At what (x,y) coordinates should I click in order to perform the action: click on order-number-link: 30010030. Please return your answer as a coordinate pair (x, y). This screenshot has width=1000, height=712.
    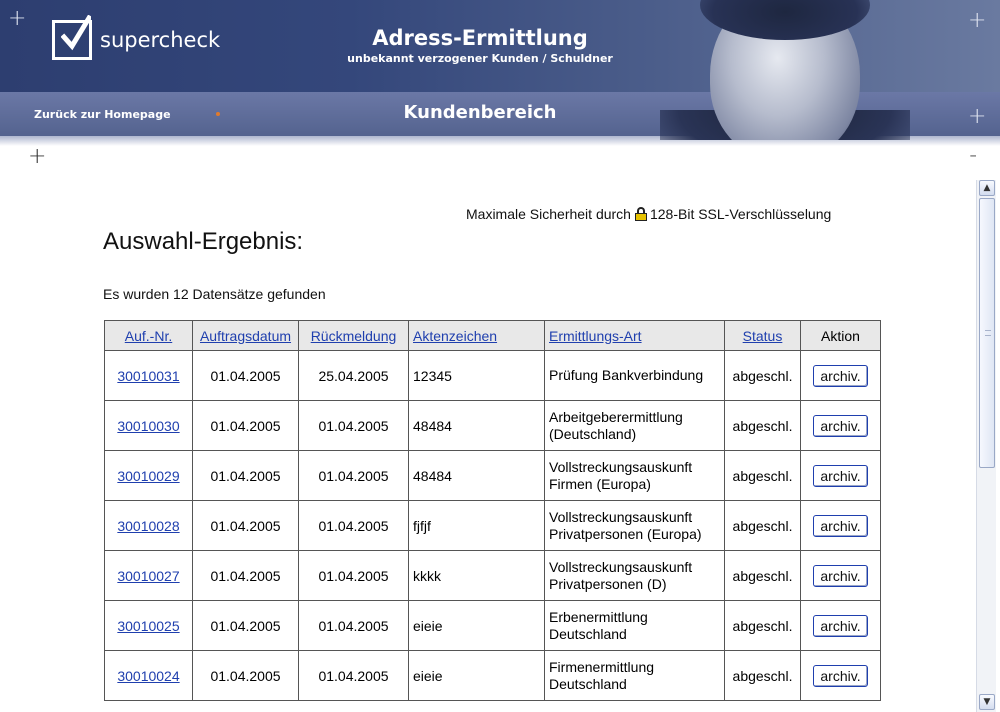
    Looking at the image, I should click on (148, 426).